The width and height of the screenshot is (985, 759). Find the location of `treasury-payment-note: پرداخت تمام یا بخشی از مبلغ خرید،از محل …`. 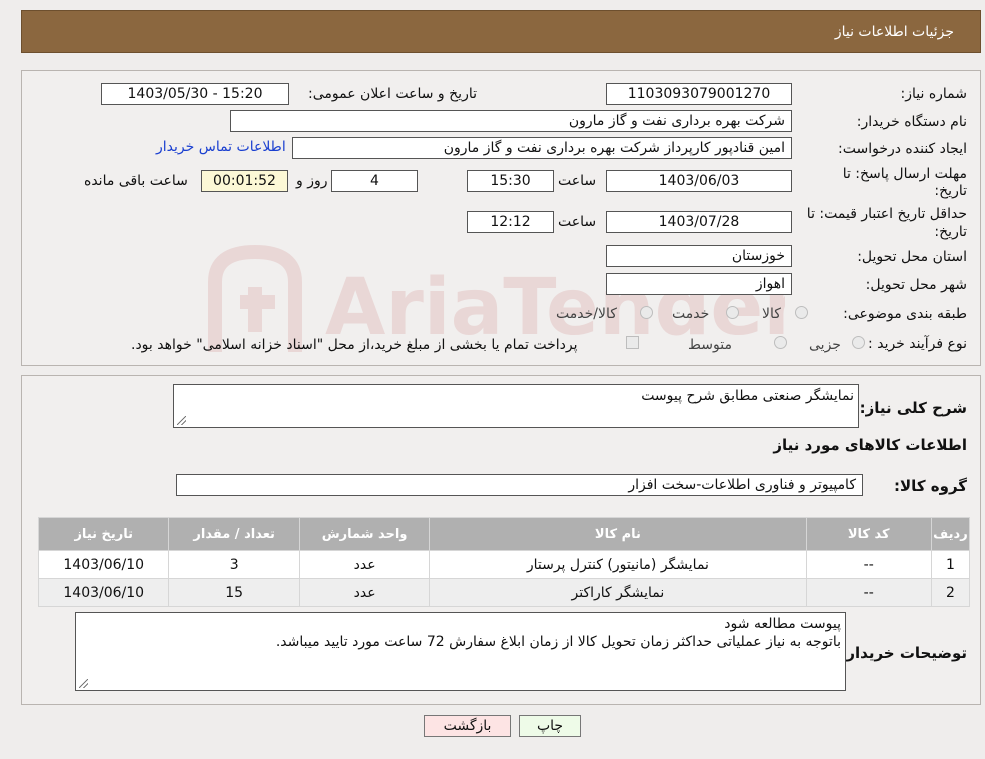

treasury-payment-note: پرداخت تمام یا بخشی از مبلغ خرید،از محل … is located at coordinates (354, 345).